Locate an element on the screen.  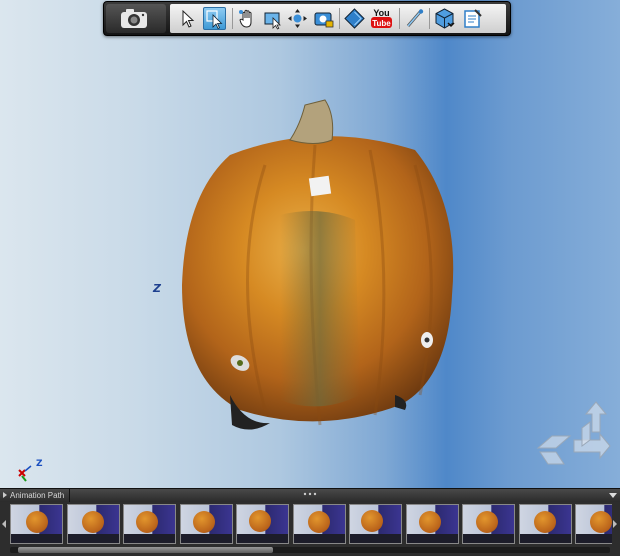
pan-hand-tool is located at coordinates (247, 18).